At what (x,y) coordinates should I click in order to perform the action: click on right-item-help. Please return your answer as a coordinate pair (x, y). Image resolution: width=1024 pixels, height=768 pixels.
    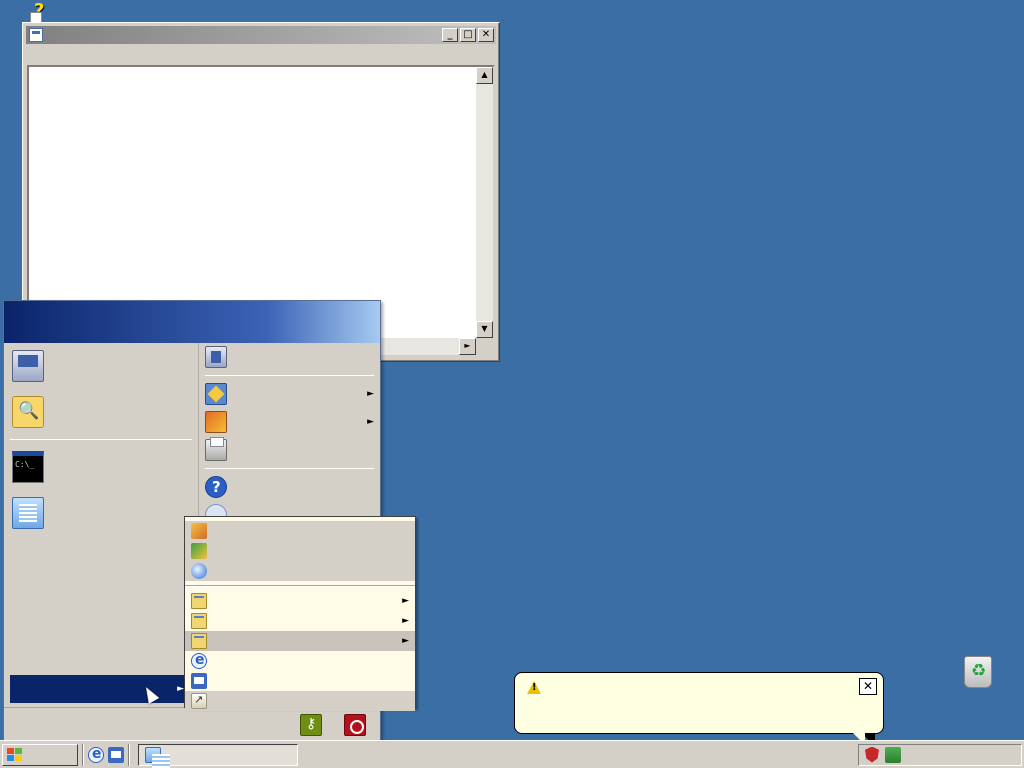
    Looking at the image, I should click on (289, 487).